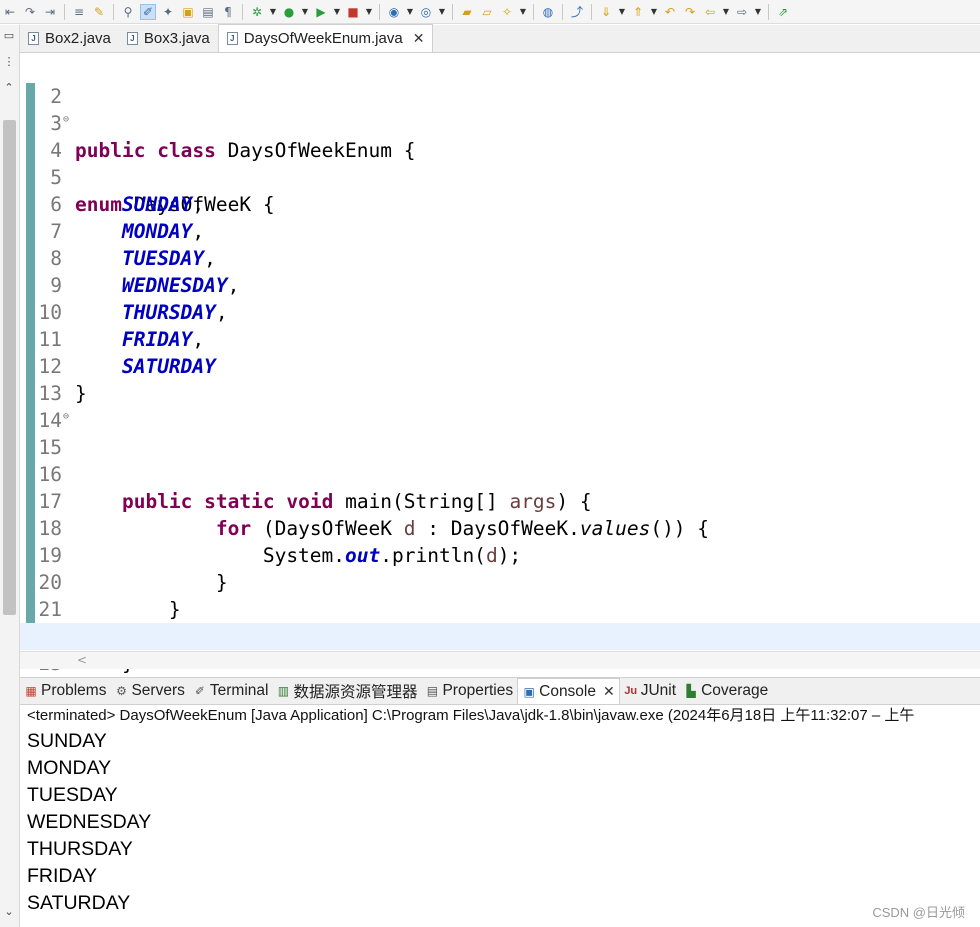  I want to click on highlight-icon: ✐, so click(148, 11).